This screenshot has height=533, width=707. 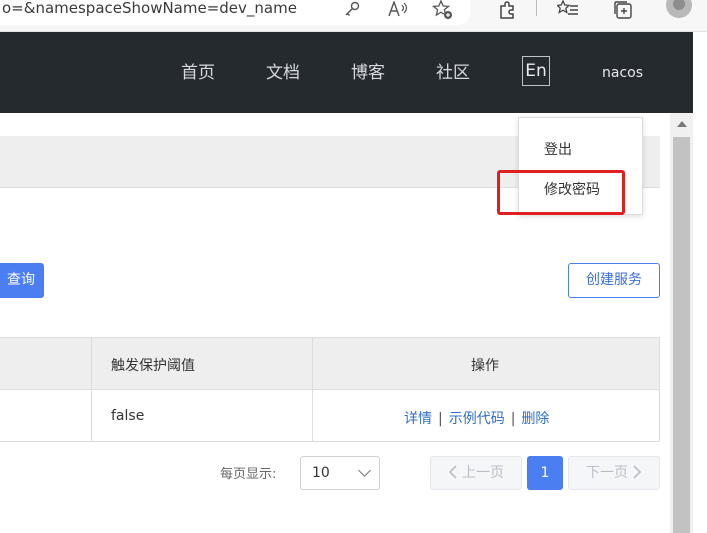 I want to click on highlight-box, so click(x=561, y=192).